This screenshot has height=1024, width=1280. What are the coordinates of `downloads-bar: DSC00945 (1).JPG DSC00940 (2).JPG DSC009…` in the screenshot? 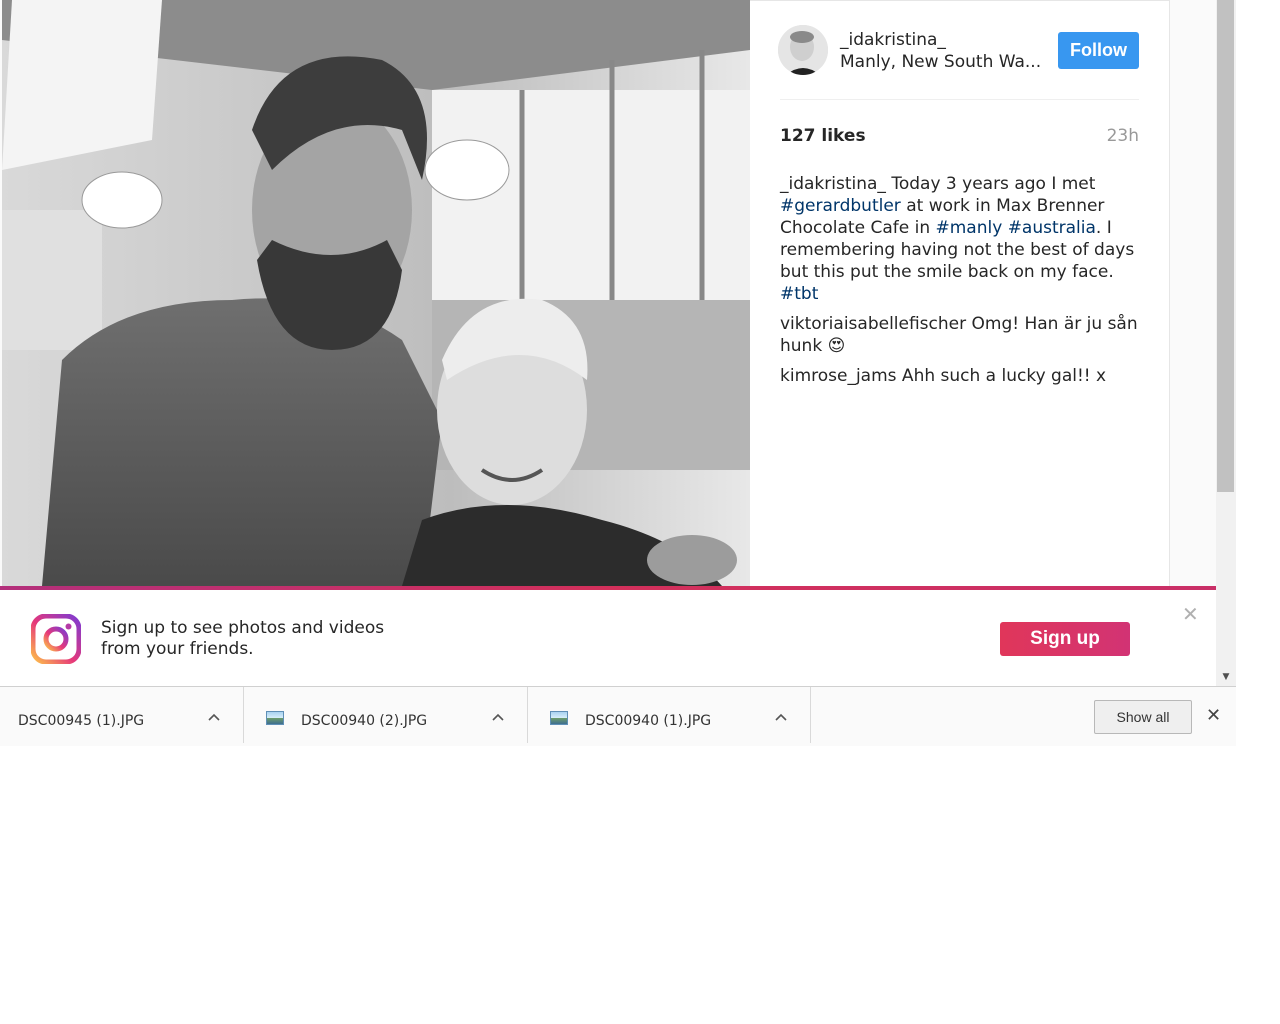 It's located at (618, 716).